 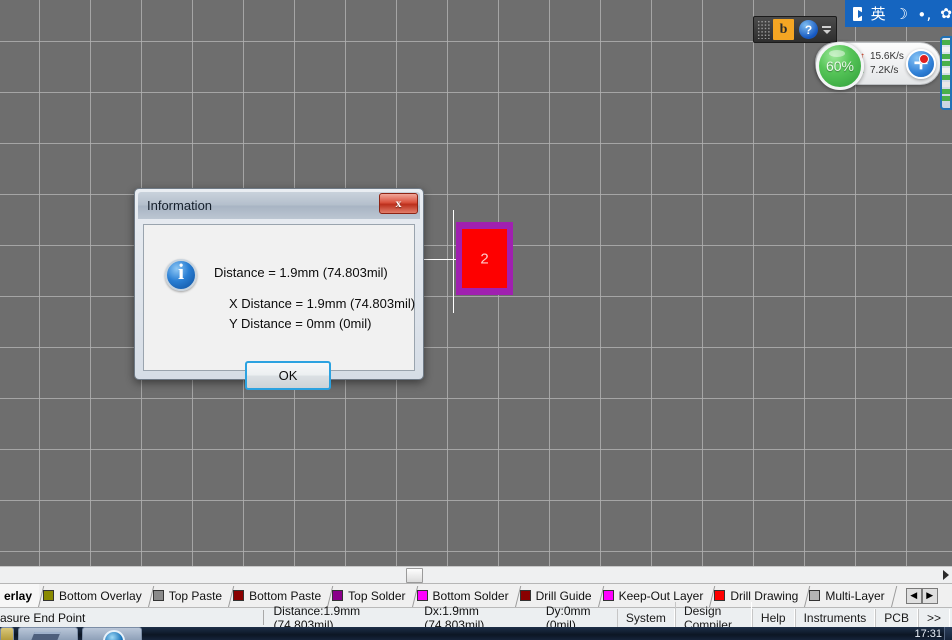 I want to click on layer-tab-label: Top Paste, so click(x=195, y=595).